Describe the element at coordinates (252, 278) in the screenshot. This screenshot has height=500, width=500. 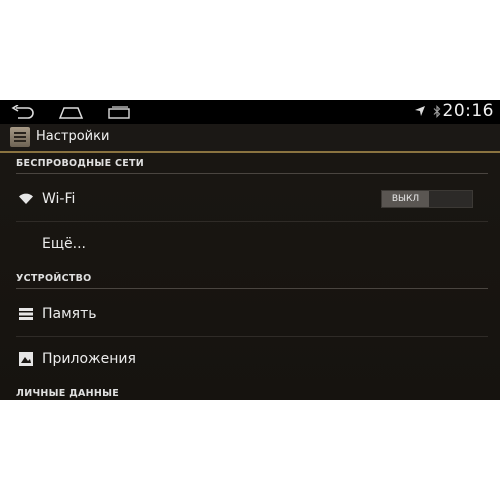
I see `section-header-device: УСТРОЙСТВО` at that location.